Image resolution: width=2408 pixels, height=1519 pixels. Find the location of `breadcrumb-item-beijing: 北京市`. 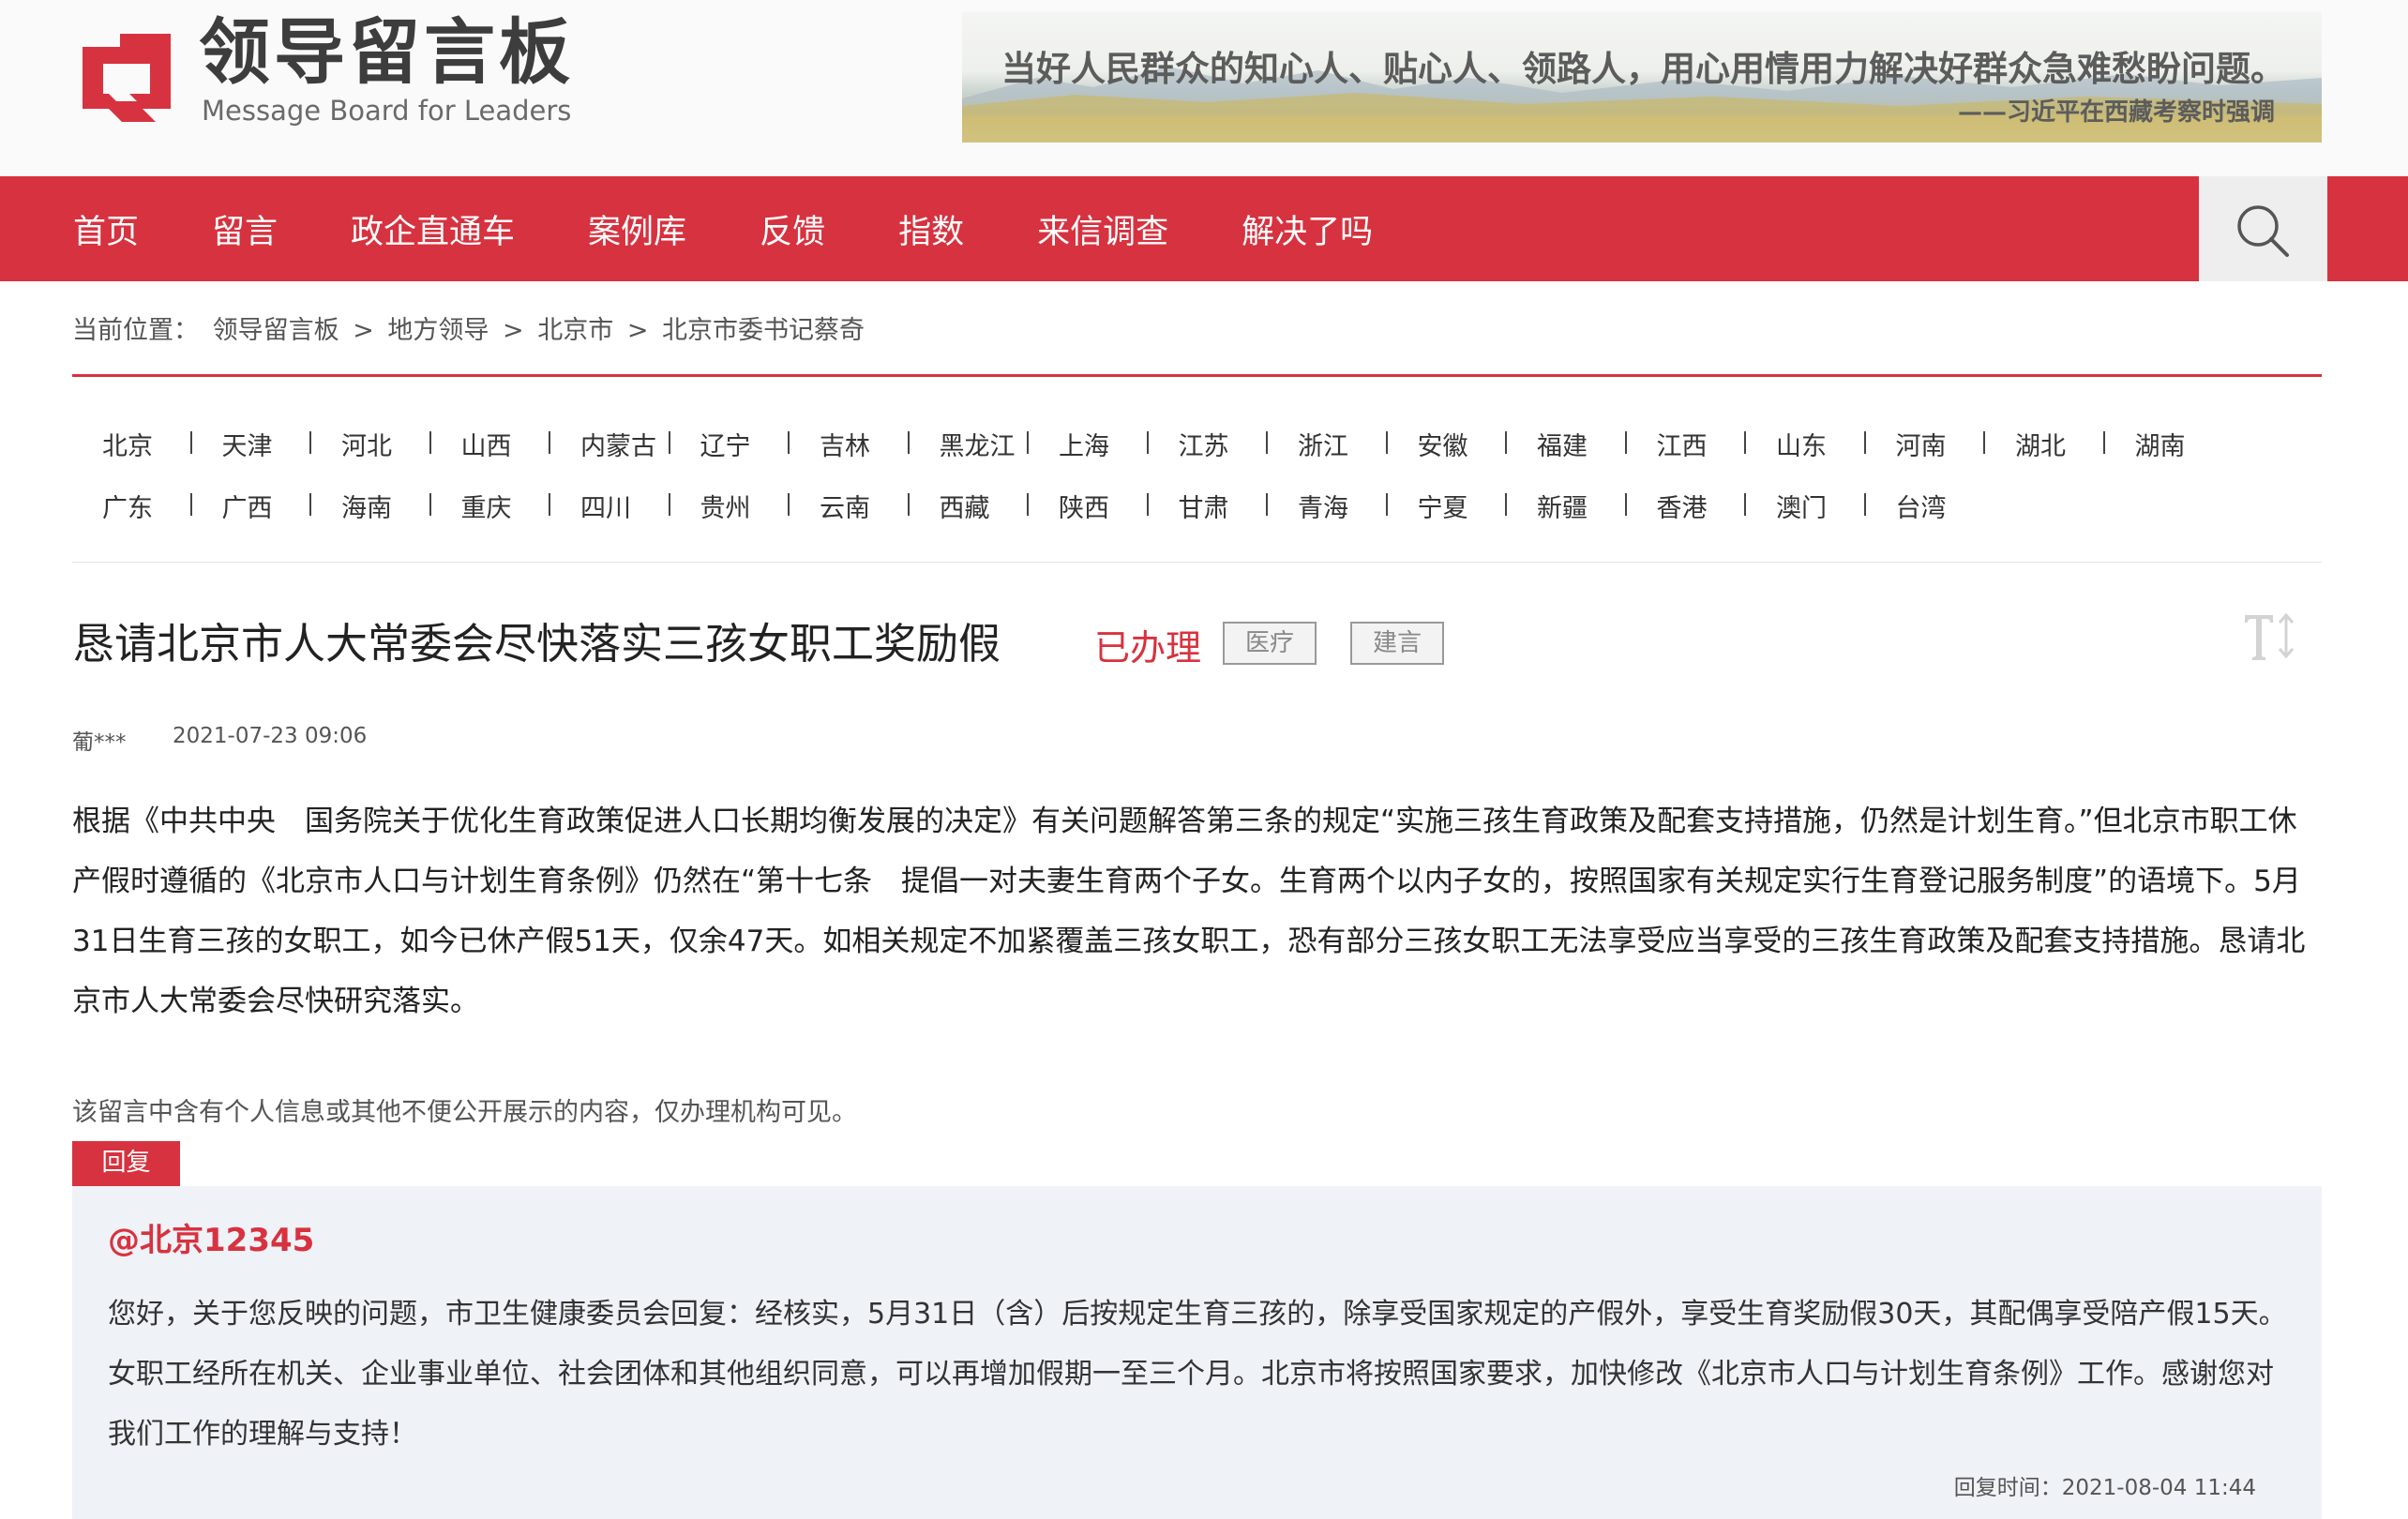

breadcrumb-item-beijing: 北京市 is located at coordinates (575, 330).